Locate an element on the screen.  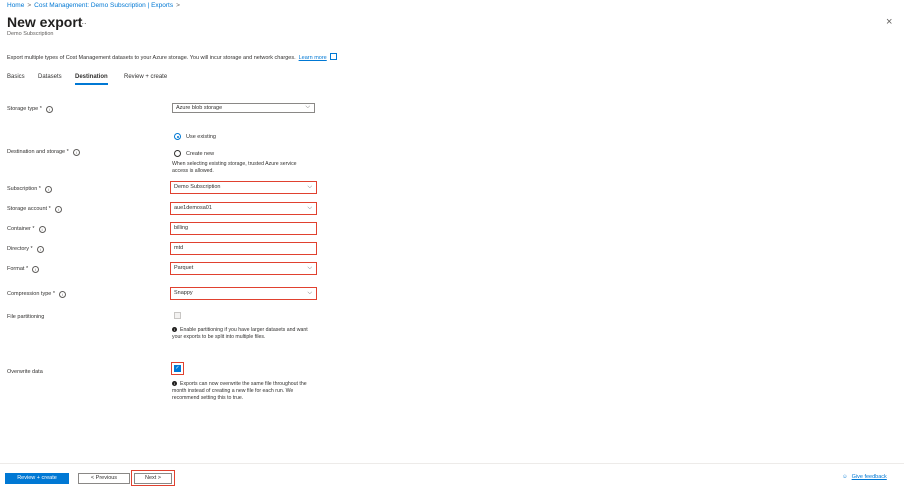
format-label: Format * i is located at coordinates (23, 269).